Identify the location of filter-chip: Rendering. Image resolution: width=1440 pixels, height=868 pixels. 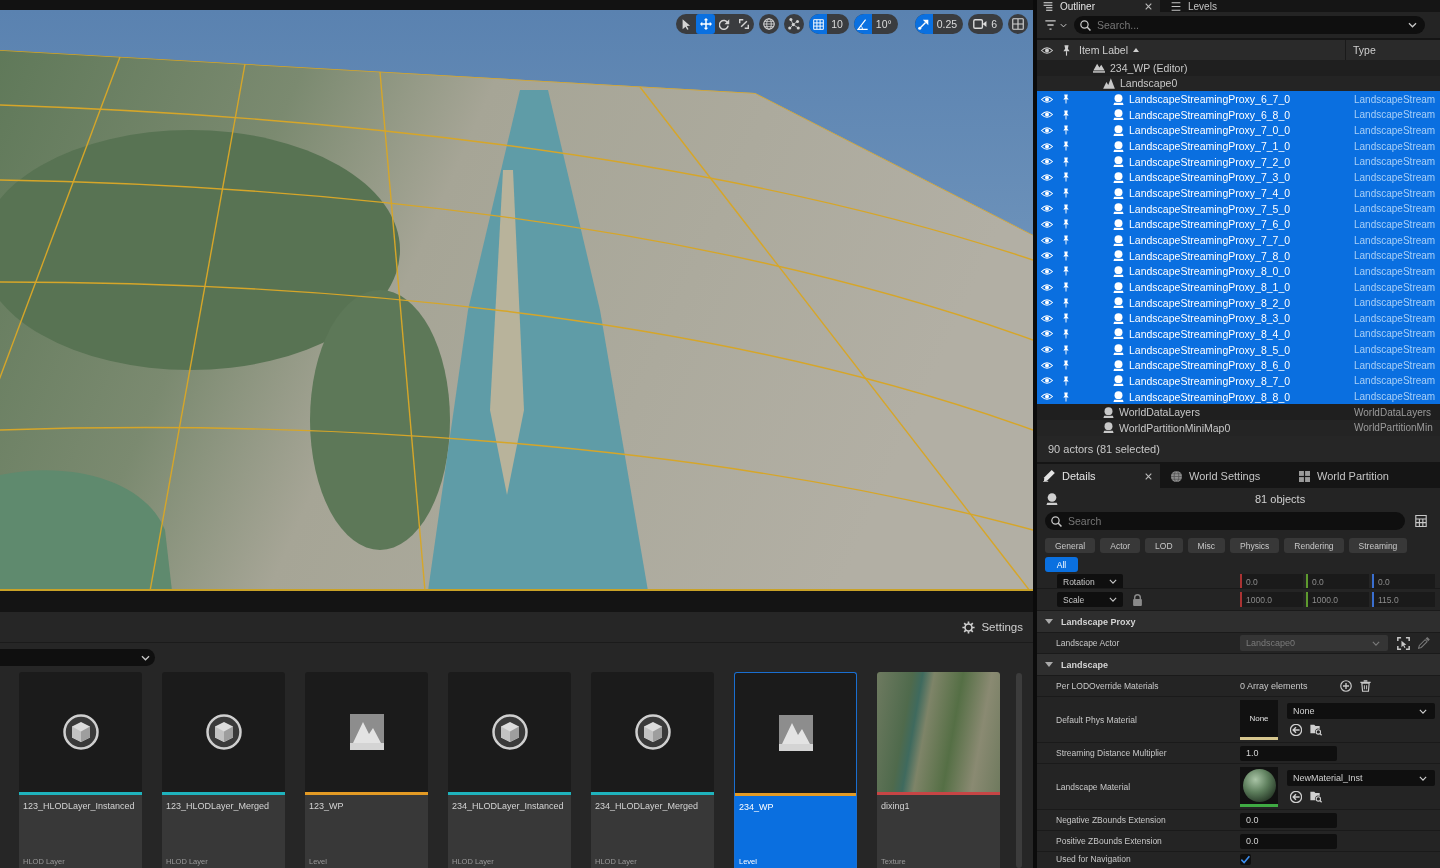
(1314, 545).